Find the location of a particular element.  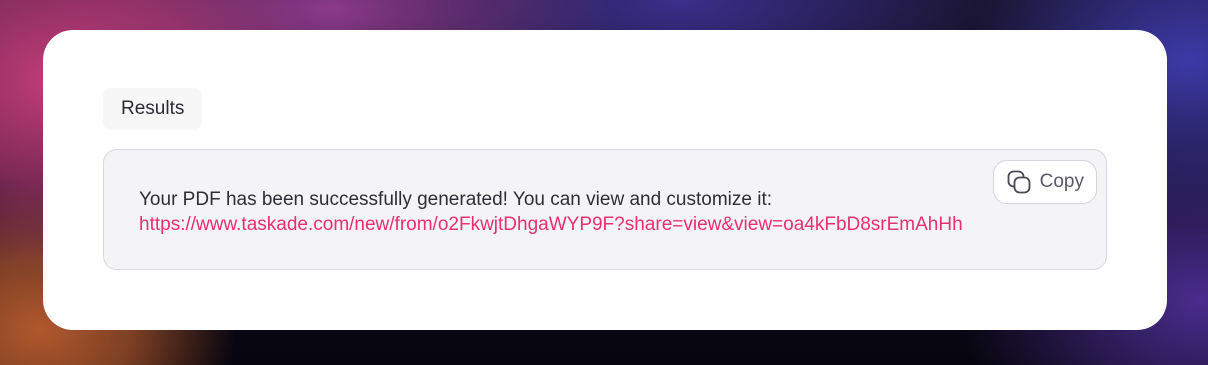

results-tab: Results is located at coordinates (153, 109).